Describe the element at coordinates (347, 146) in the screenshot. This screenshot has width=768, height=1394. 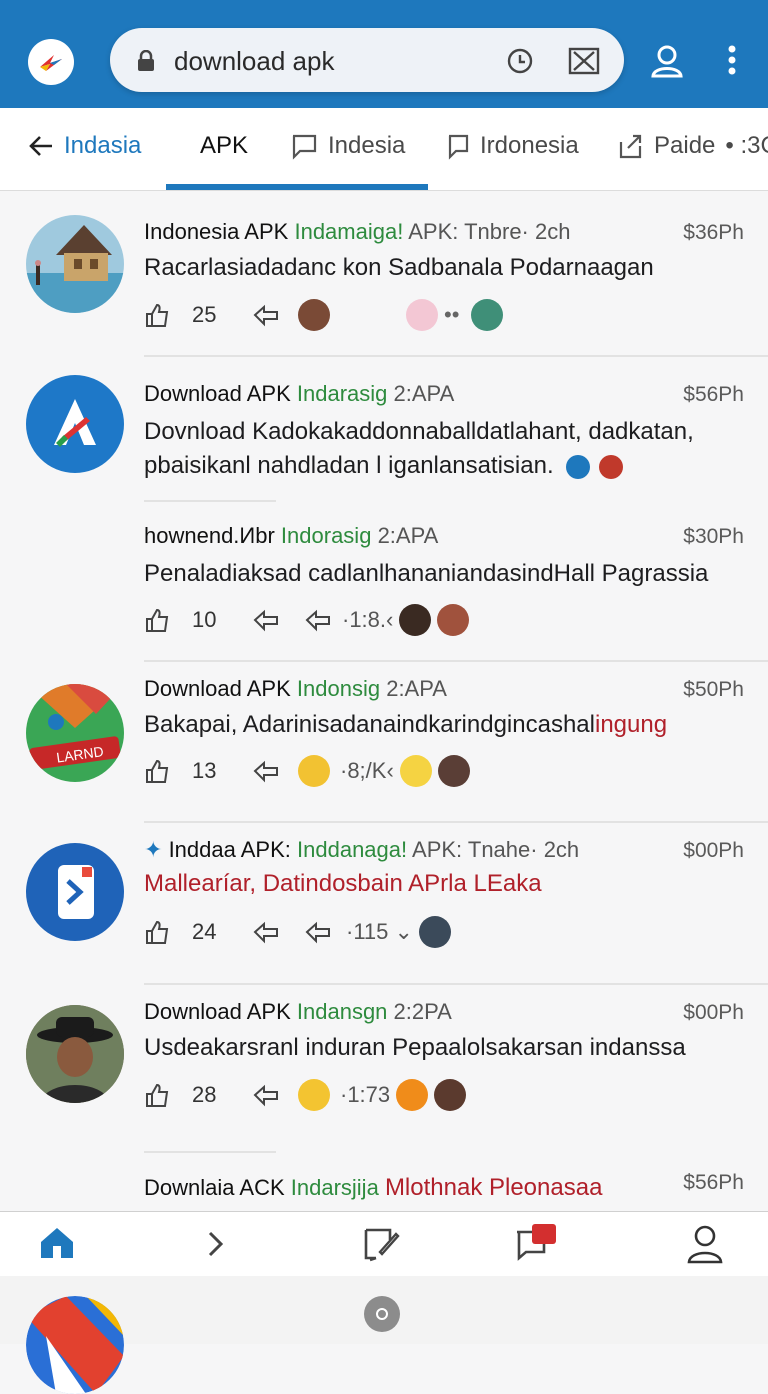
I see `tab-indesia: Indesia` at that location.